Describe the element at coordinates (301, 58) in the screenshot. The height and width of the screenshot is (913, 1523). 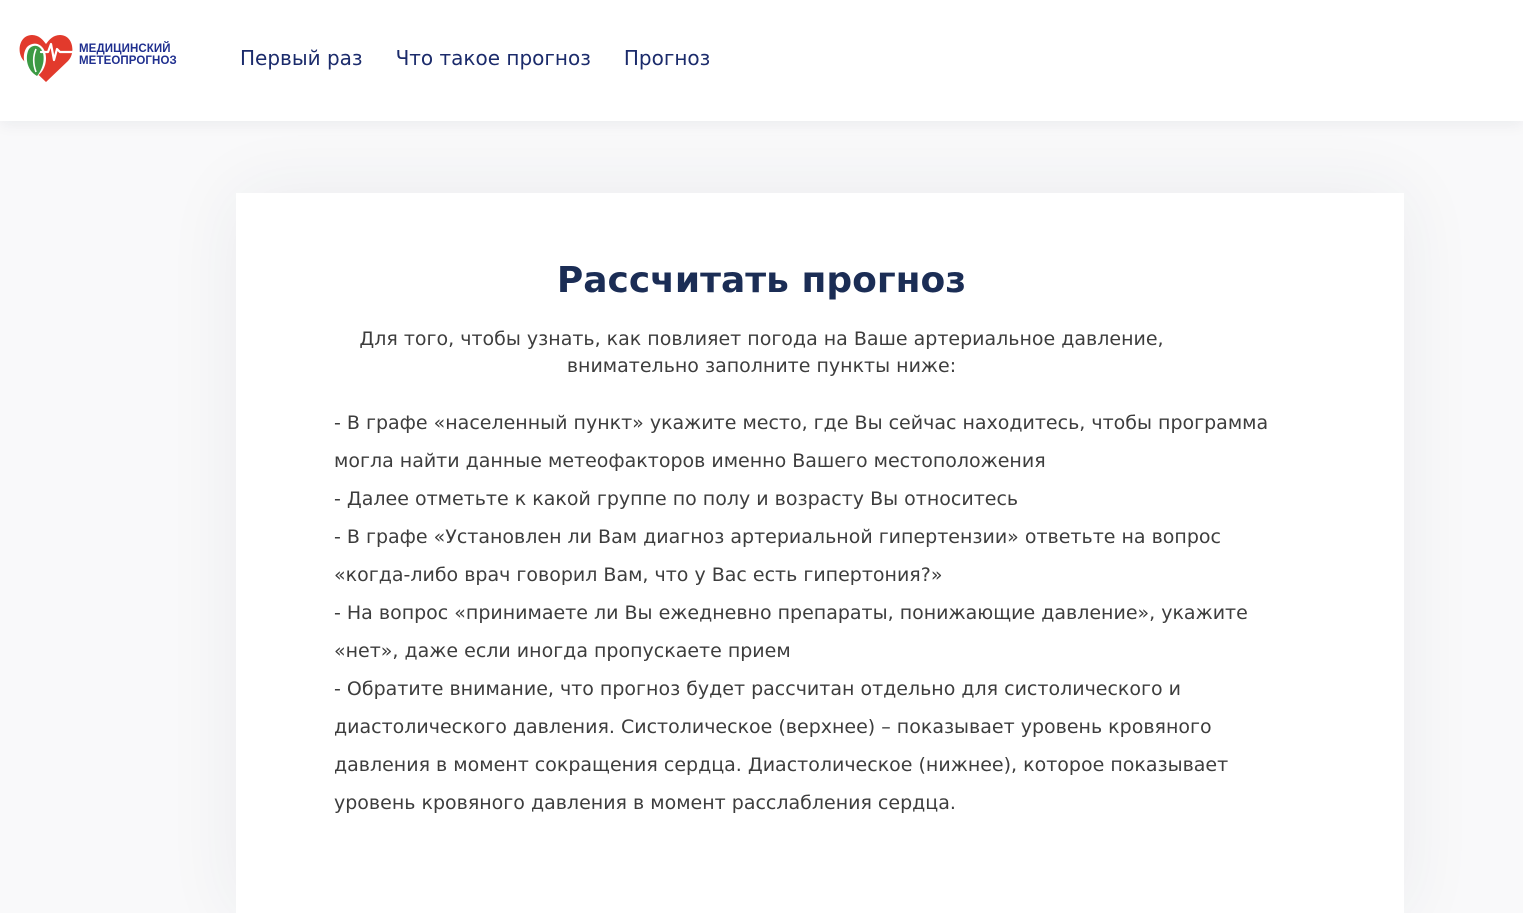
I see `nav-first-time: Первый раз` at that location.